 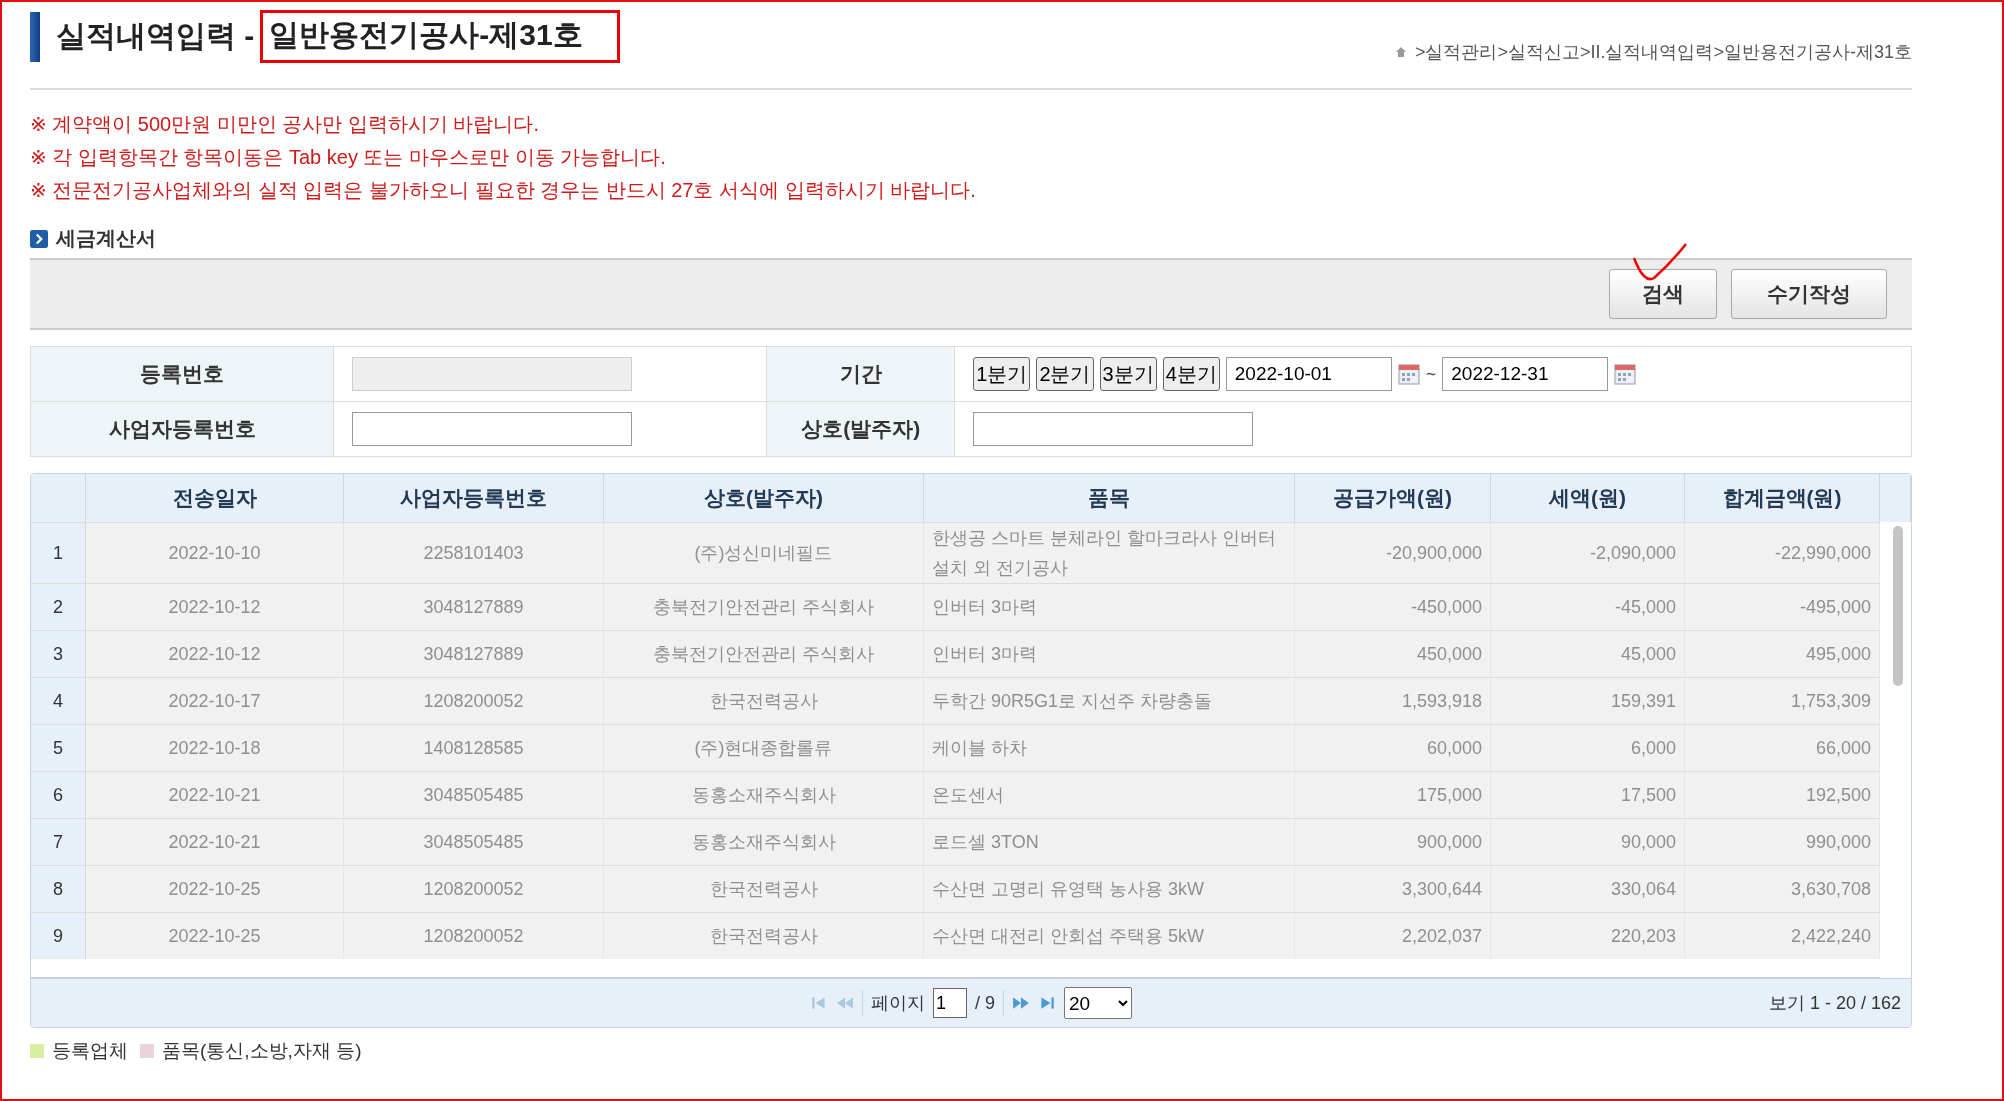 I want to click on table-cell: 두학간 90R5G1로 지선주 차량충돌, so click(x=1109, y=701).